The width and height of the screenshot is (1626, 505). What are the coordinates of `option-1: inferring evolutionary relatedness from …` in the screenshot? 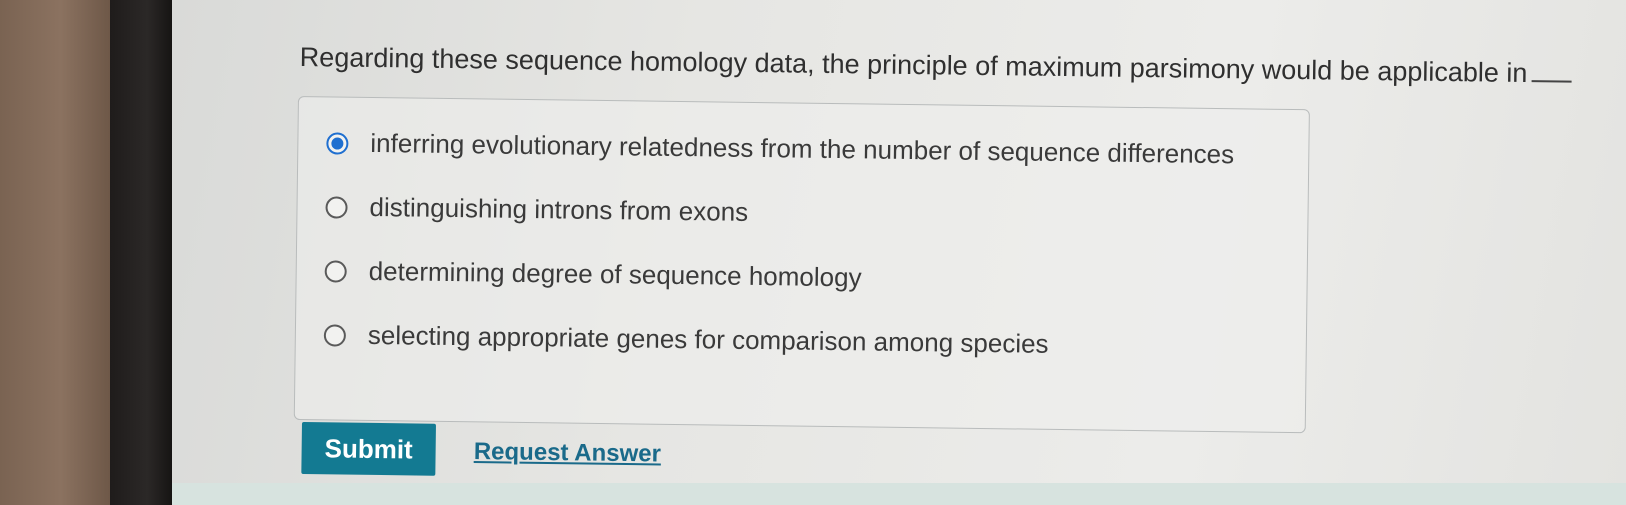 It's located at (780, 148).